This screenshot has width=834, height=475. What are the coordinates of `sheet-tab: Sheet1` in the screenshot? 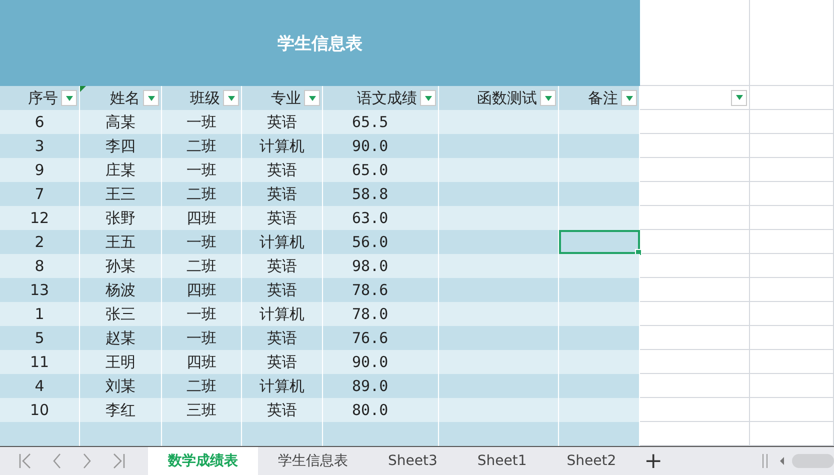 It's located at (502, 461).